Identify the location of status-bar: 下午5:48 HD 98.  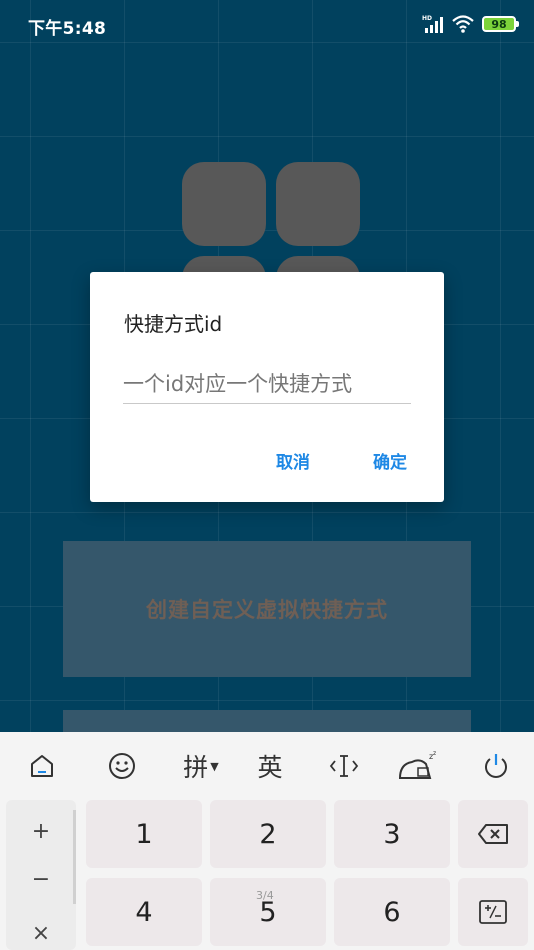
(267, 25).